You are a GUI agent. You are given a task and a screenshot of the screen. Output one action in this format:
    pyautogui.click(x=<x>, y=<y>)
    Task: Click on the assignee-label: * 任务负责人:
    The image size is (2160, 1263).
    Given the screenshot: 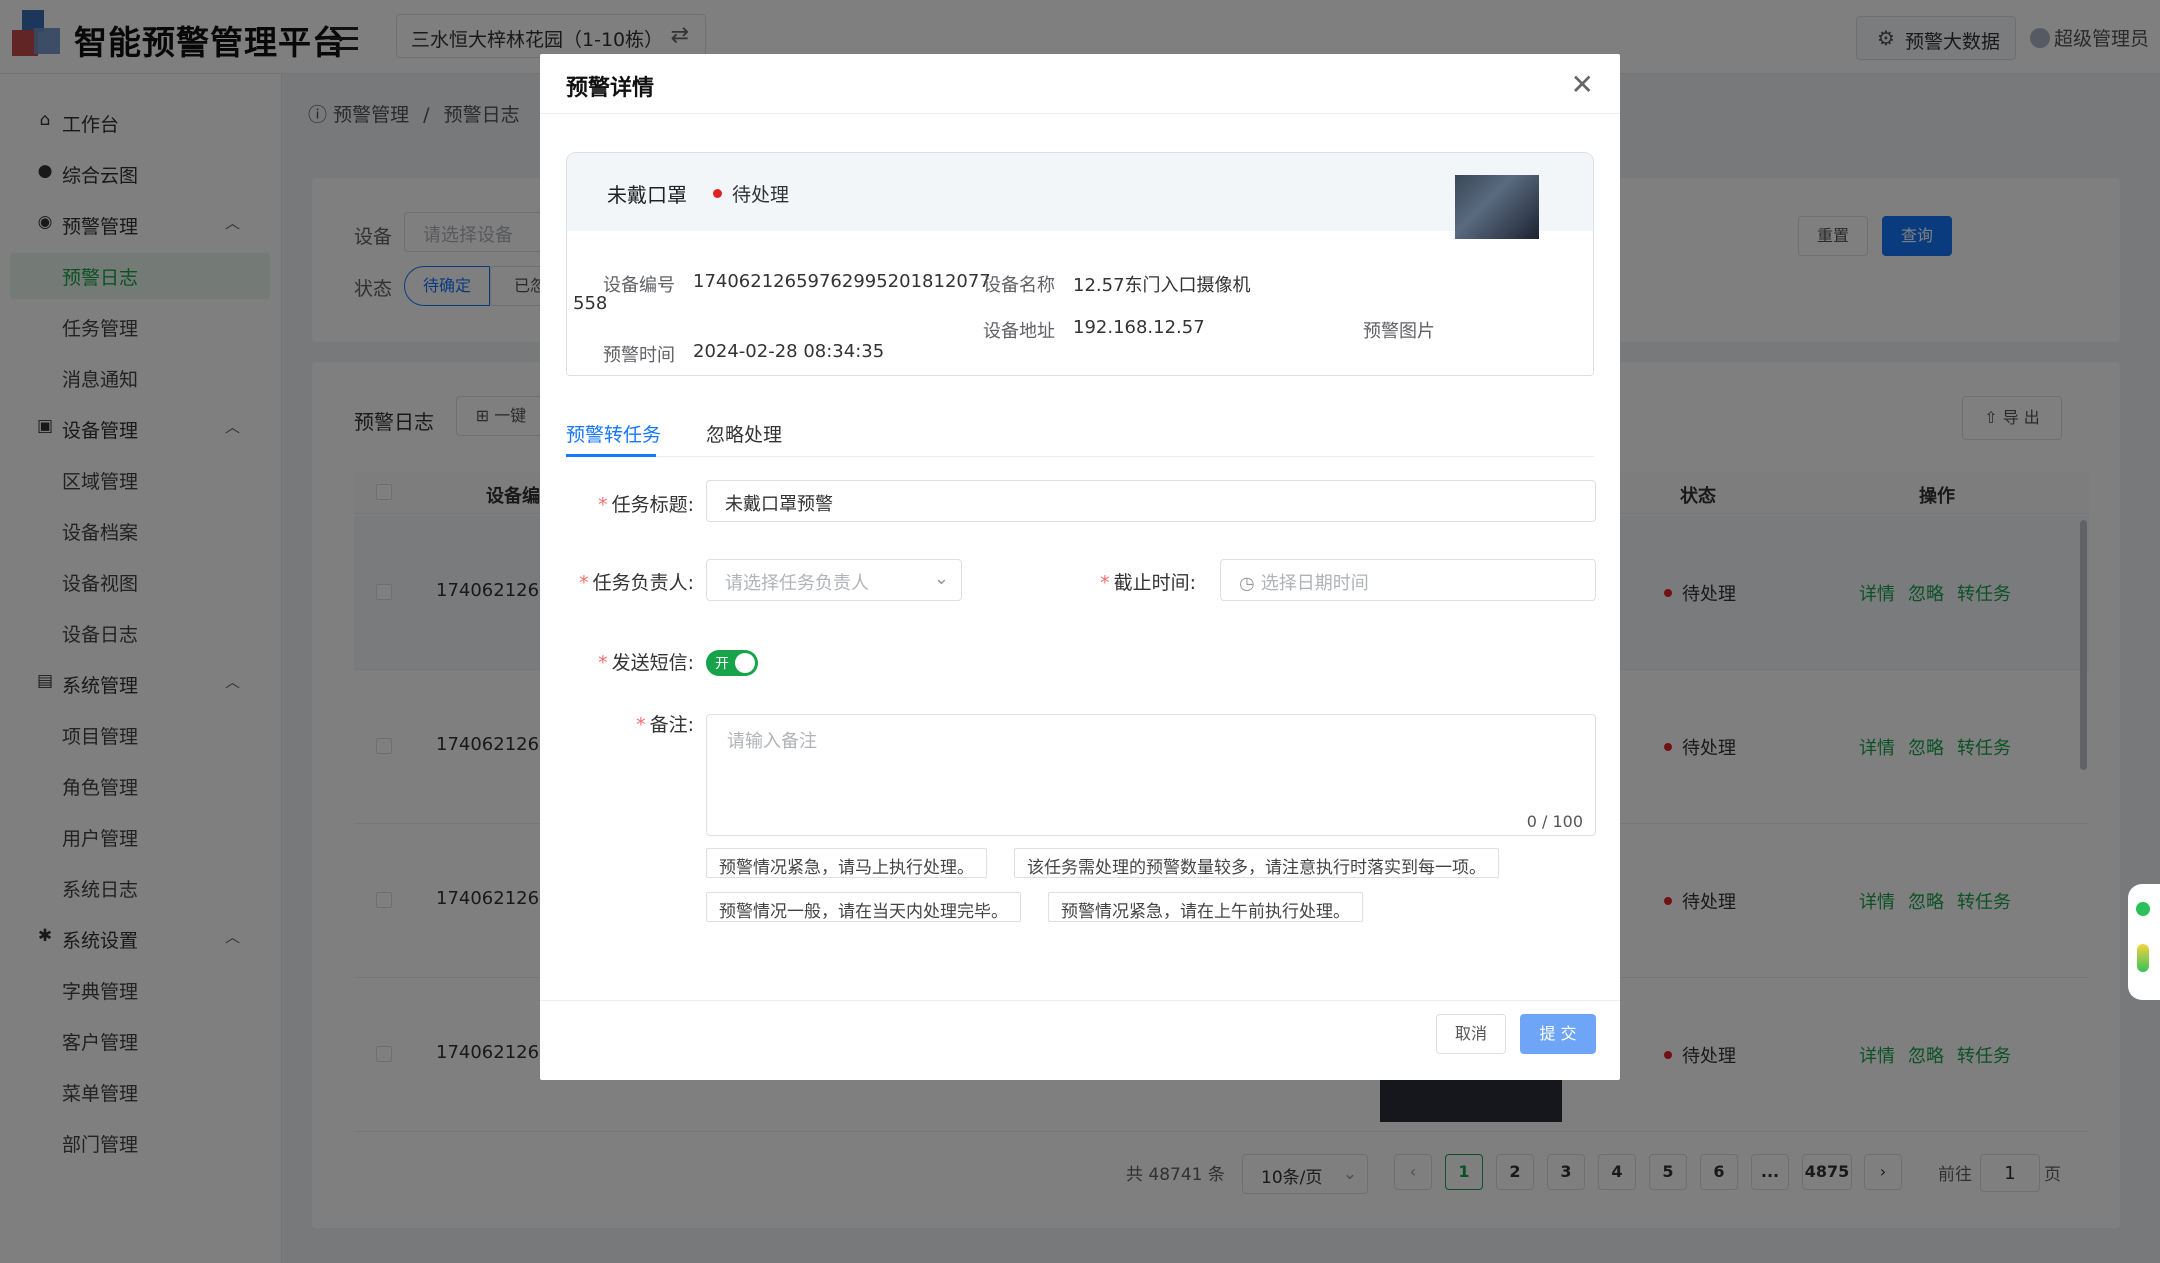 What is the action you would take?
    pyautogui.click(x=636, y=583)
    